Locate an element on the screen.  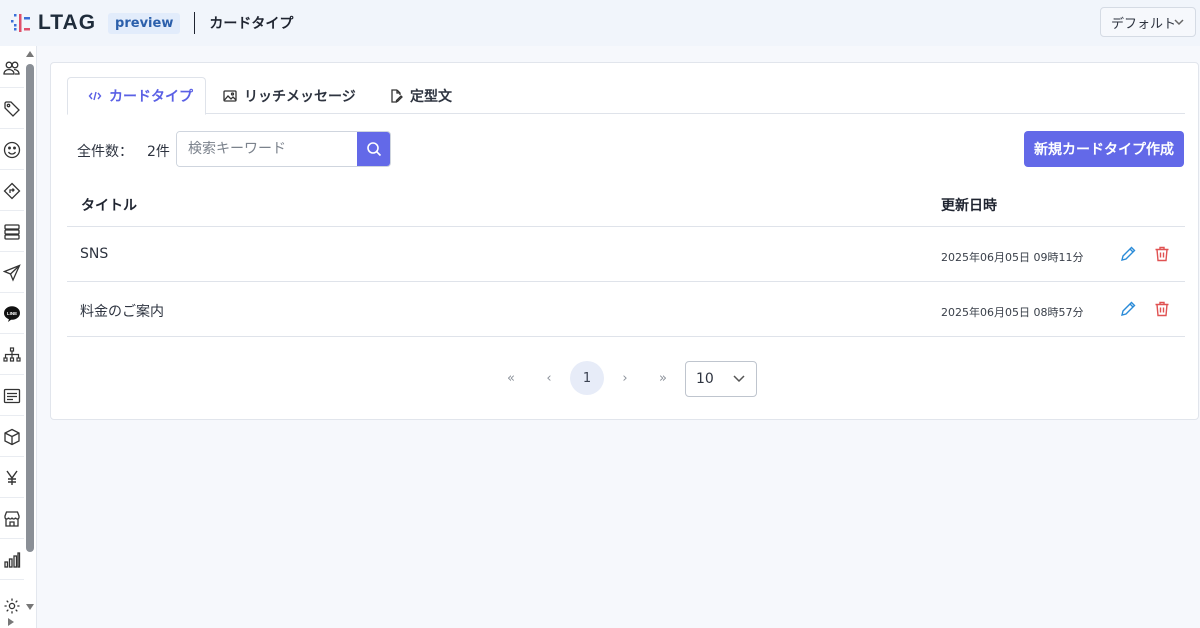
tab-label: リッチメッセージ is located at coordinates (300, 96).